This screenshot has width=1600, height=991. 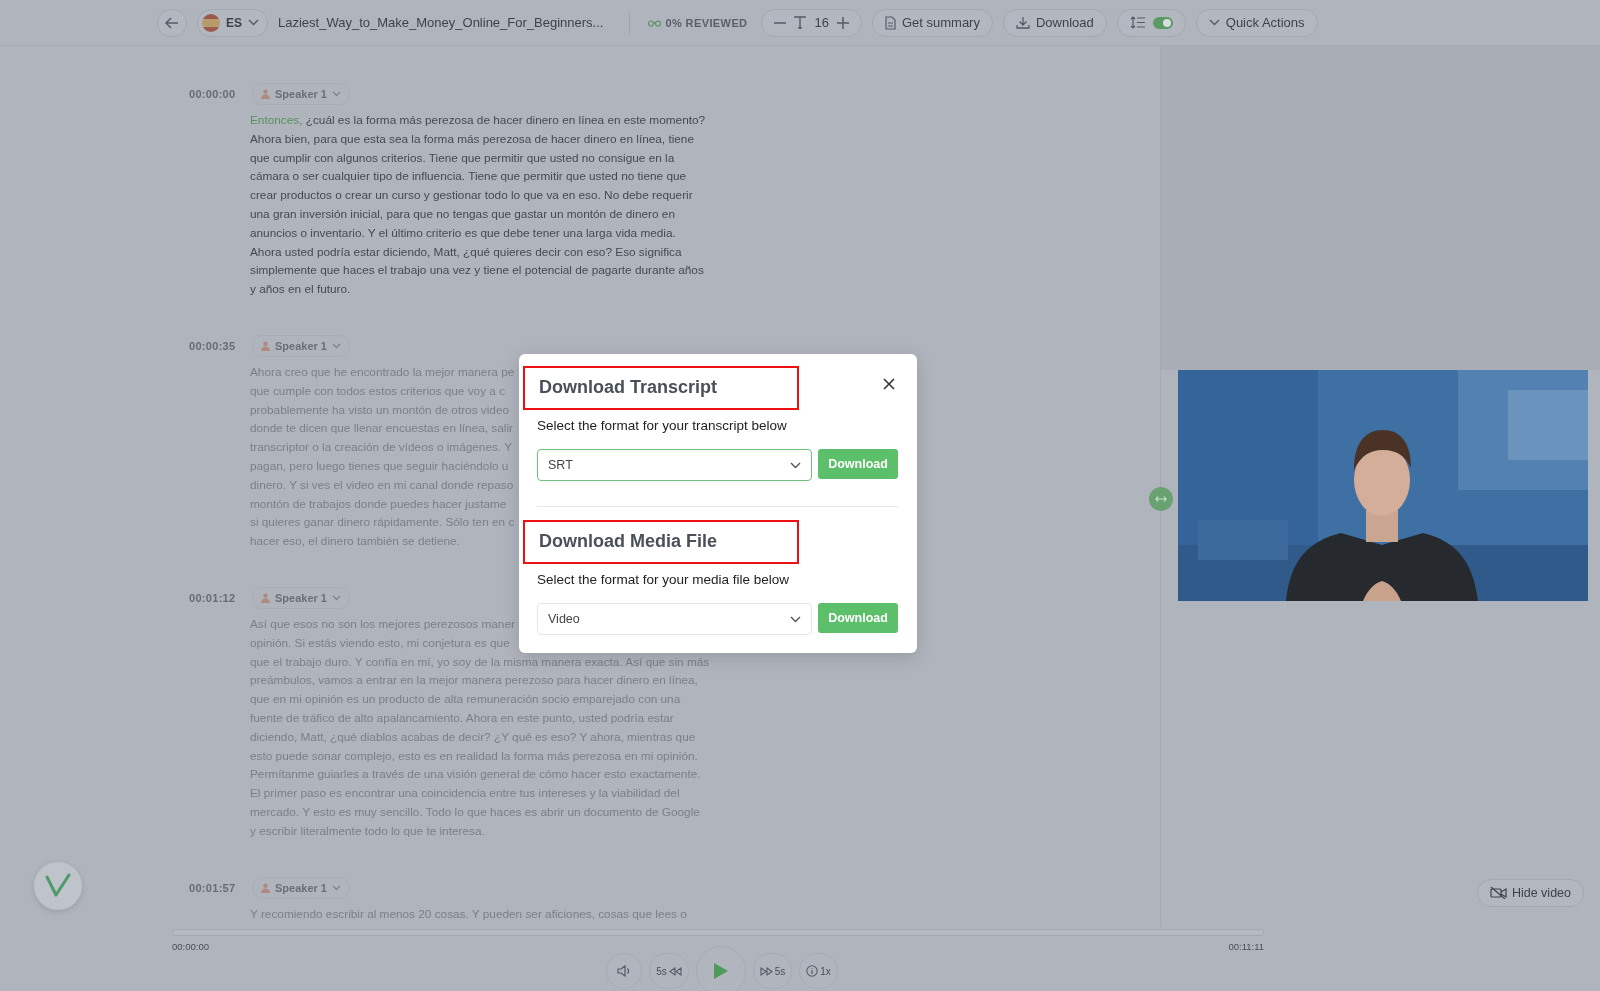 I want to click on font-size-value: 16, so click(x=821, y=22).